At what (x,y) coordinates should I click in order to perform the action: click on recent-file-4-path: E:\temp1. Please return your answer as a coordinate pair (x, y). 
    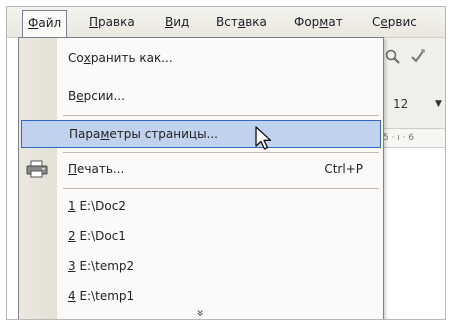
    Looking at the image, I should click on (105, 296).